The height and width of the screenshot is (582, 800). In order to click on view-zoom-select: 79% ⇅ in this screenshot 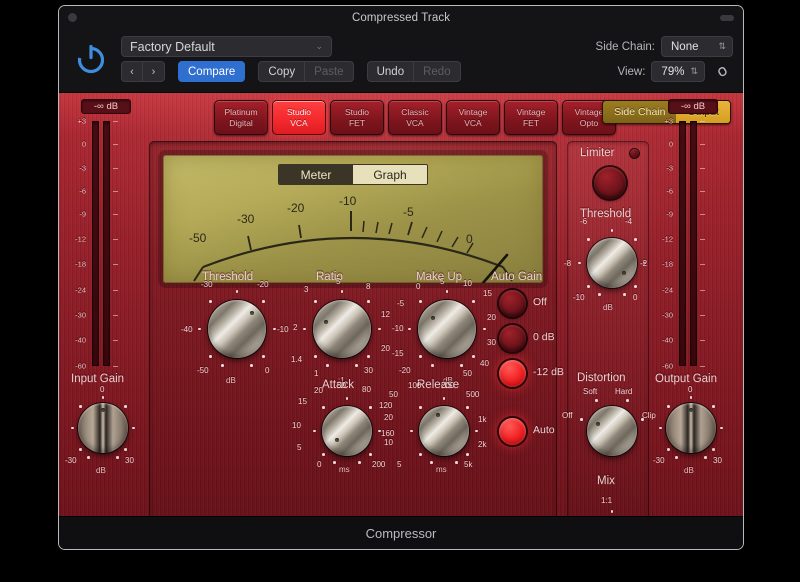, I will do `click(678, 71)`.